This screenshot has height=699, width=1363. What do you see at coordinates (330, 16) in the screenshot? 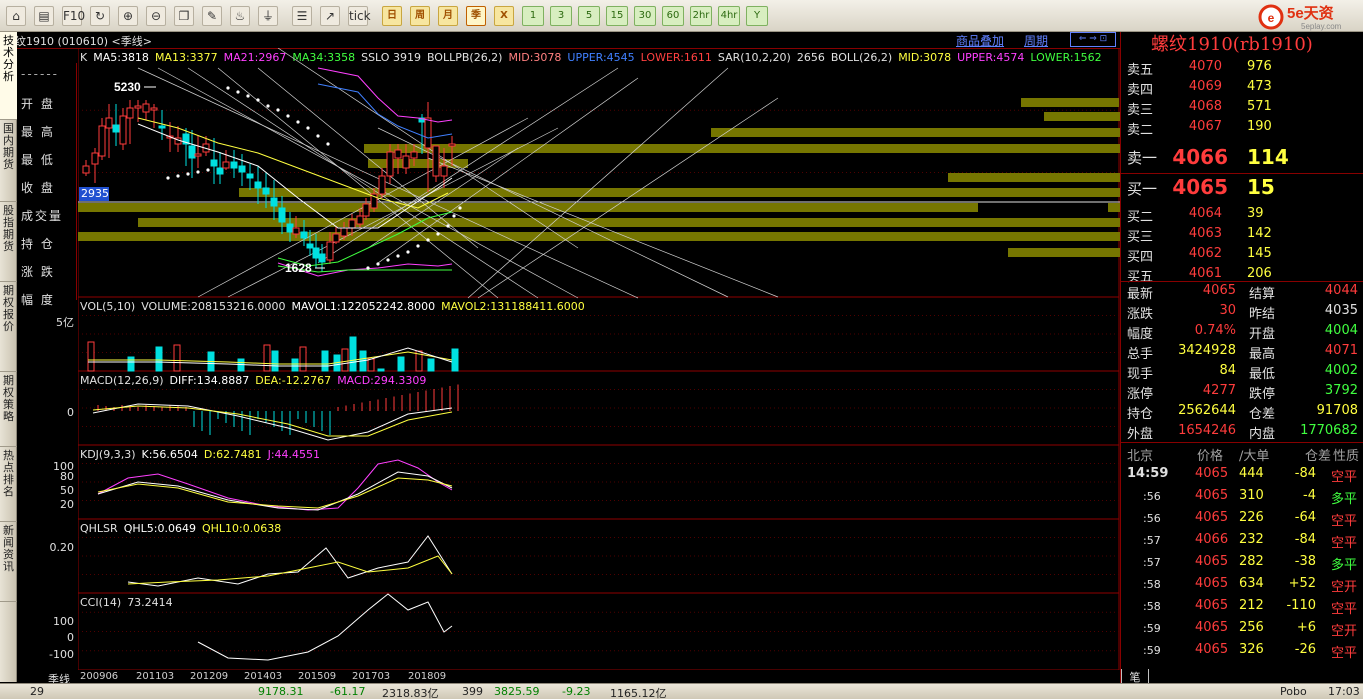
I see `chart-line-icon: ↗` at bounding box center [330, 16].